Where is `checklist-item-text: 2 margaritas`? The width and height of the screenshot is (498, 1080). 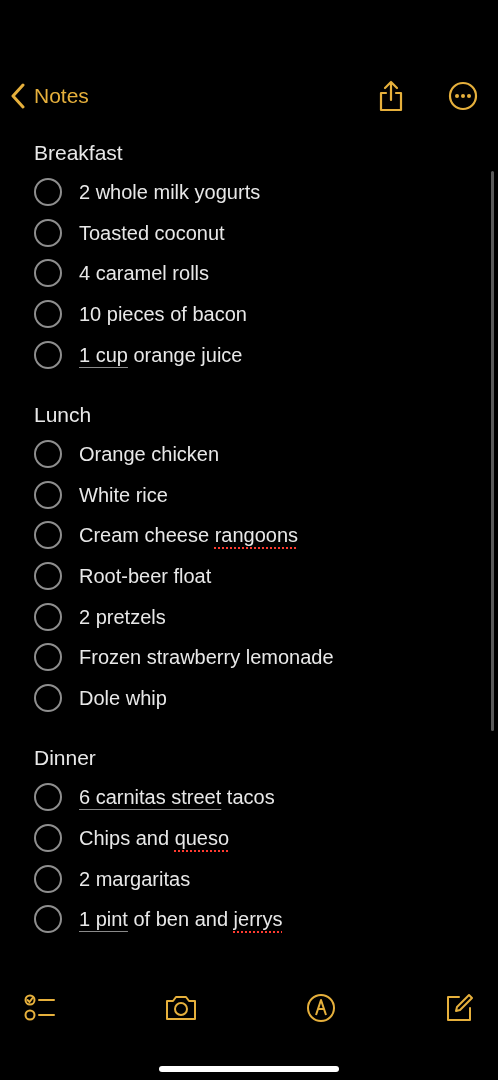 checklist-item-text: 2 margaritas is located at coordinates (135, 879).